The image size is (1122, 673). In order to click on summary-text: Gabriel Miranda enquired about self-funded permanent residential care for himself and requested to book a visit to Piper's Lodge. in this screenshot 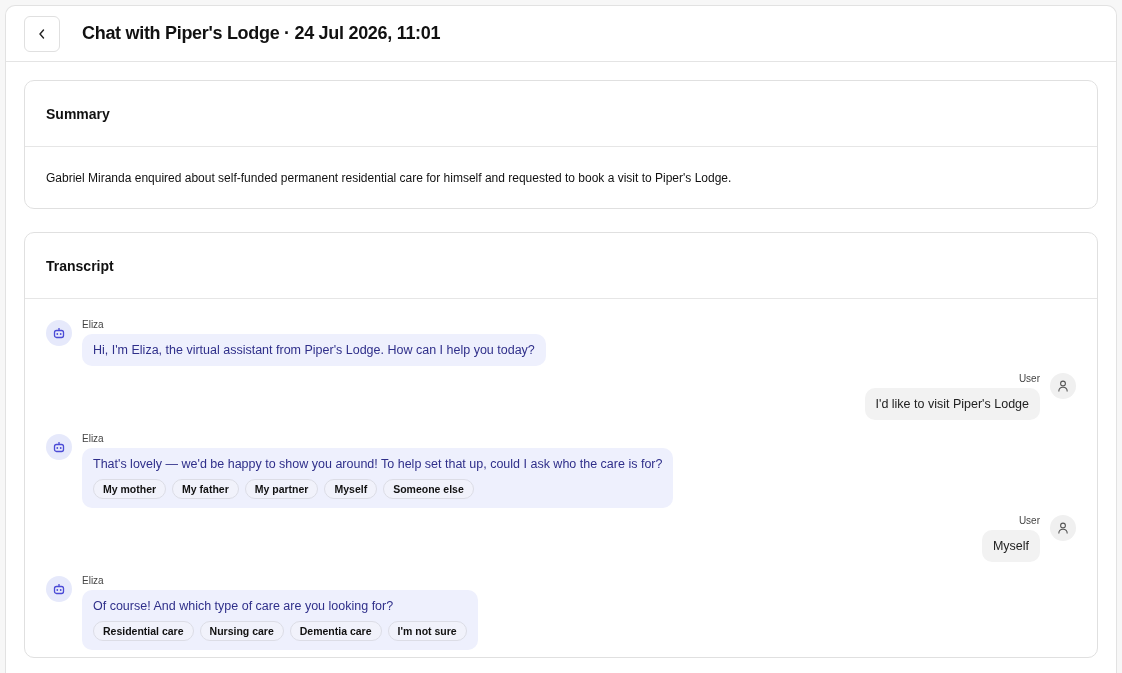, I will do `click(389, 178)`.